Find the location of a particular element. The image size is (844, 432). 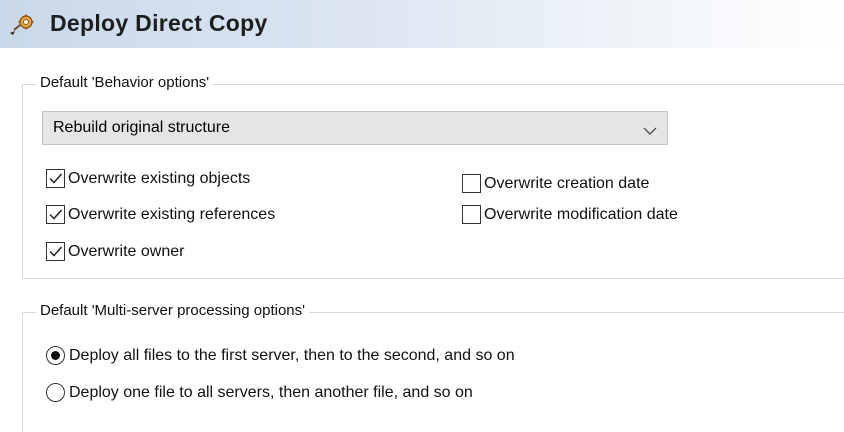

overwrite-existing-objects-checkbox: Overwrite existing objects is located at coordinates (148, 178).